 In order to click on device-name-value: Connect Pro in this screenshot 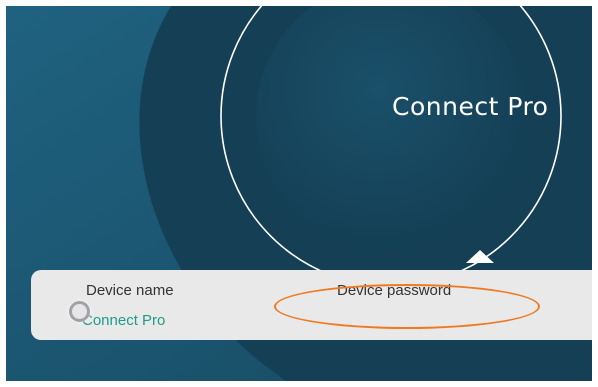, I will do `click(123, 320)`.